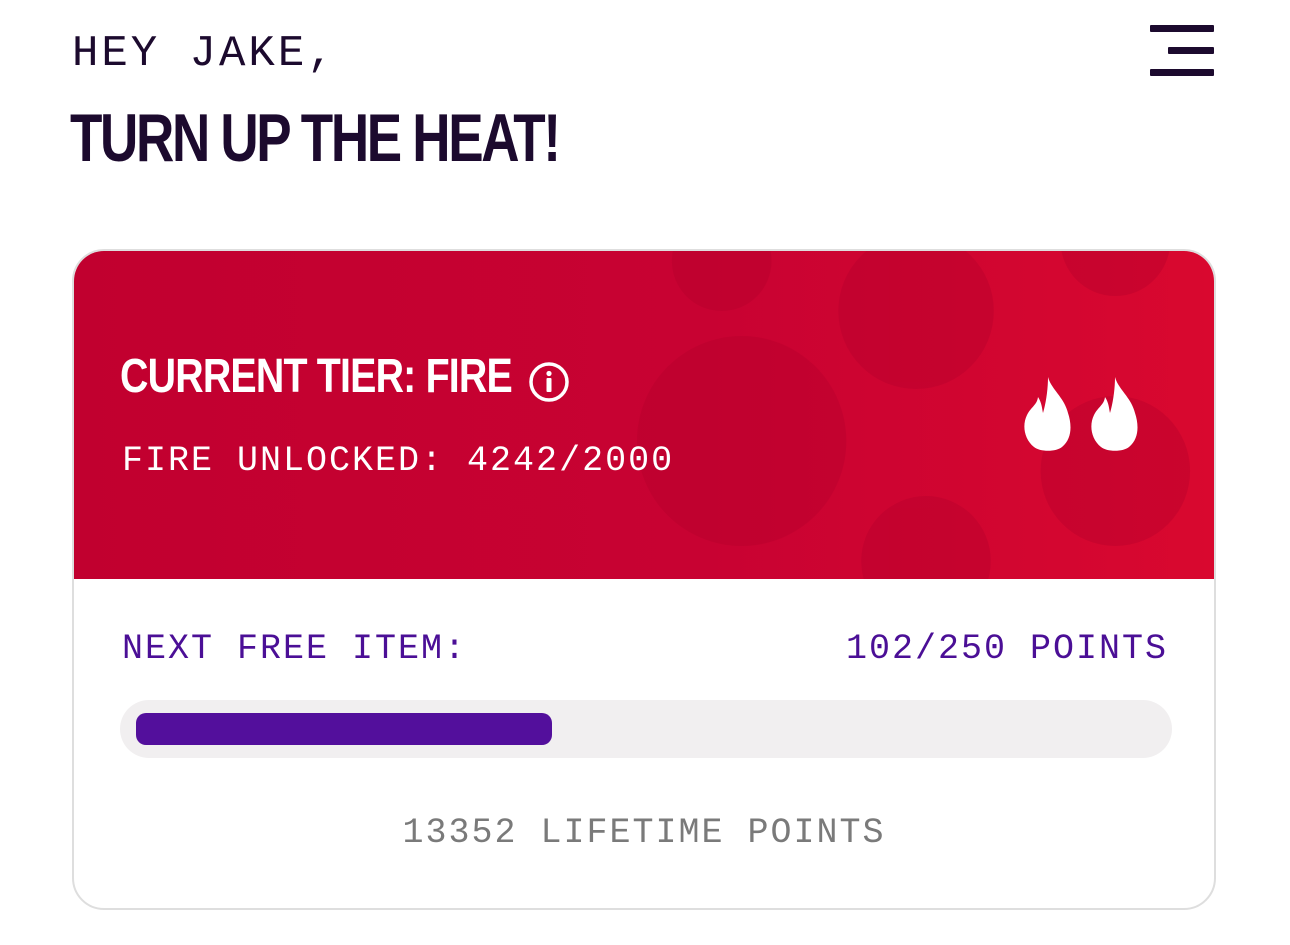 Image resolution: width=1290 pixels, height=945 pixels. I want to click on double-flame-icon, so click(1081, 414).